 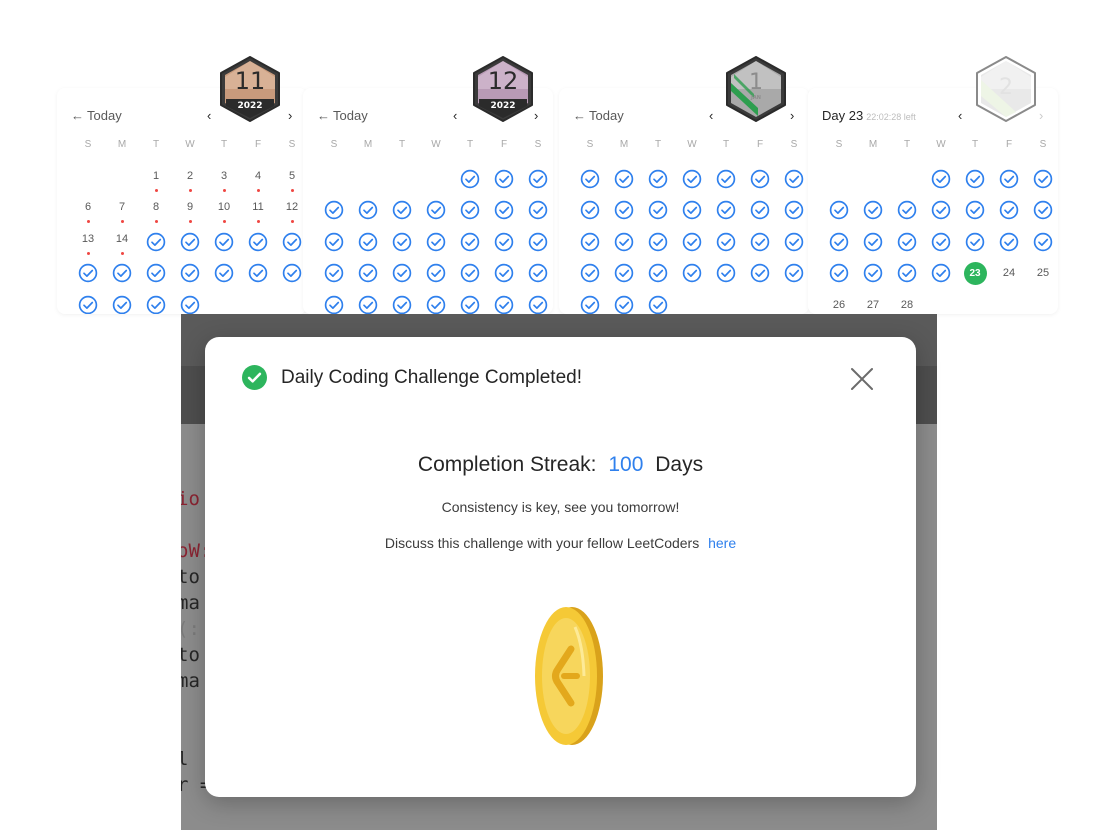 What do you see at coordinates (88, 211) in the screenshot?
I see `missed-day: 6` at bounding box center [88, 211].